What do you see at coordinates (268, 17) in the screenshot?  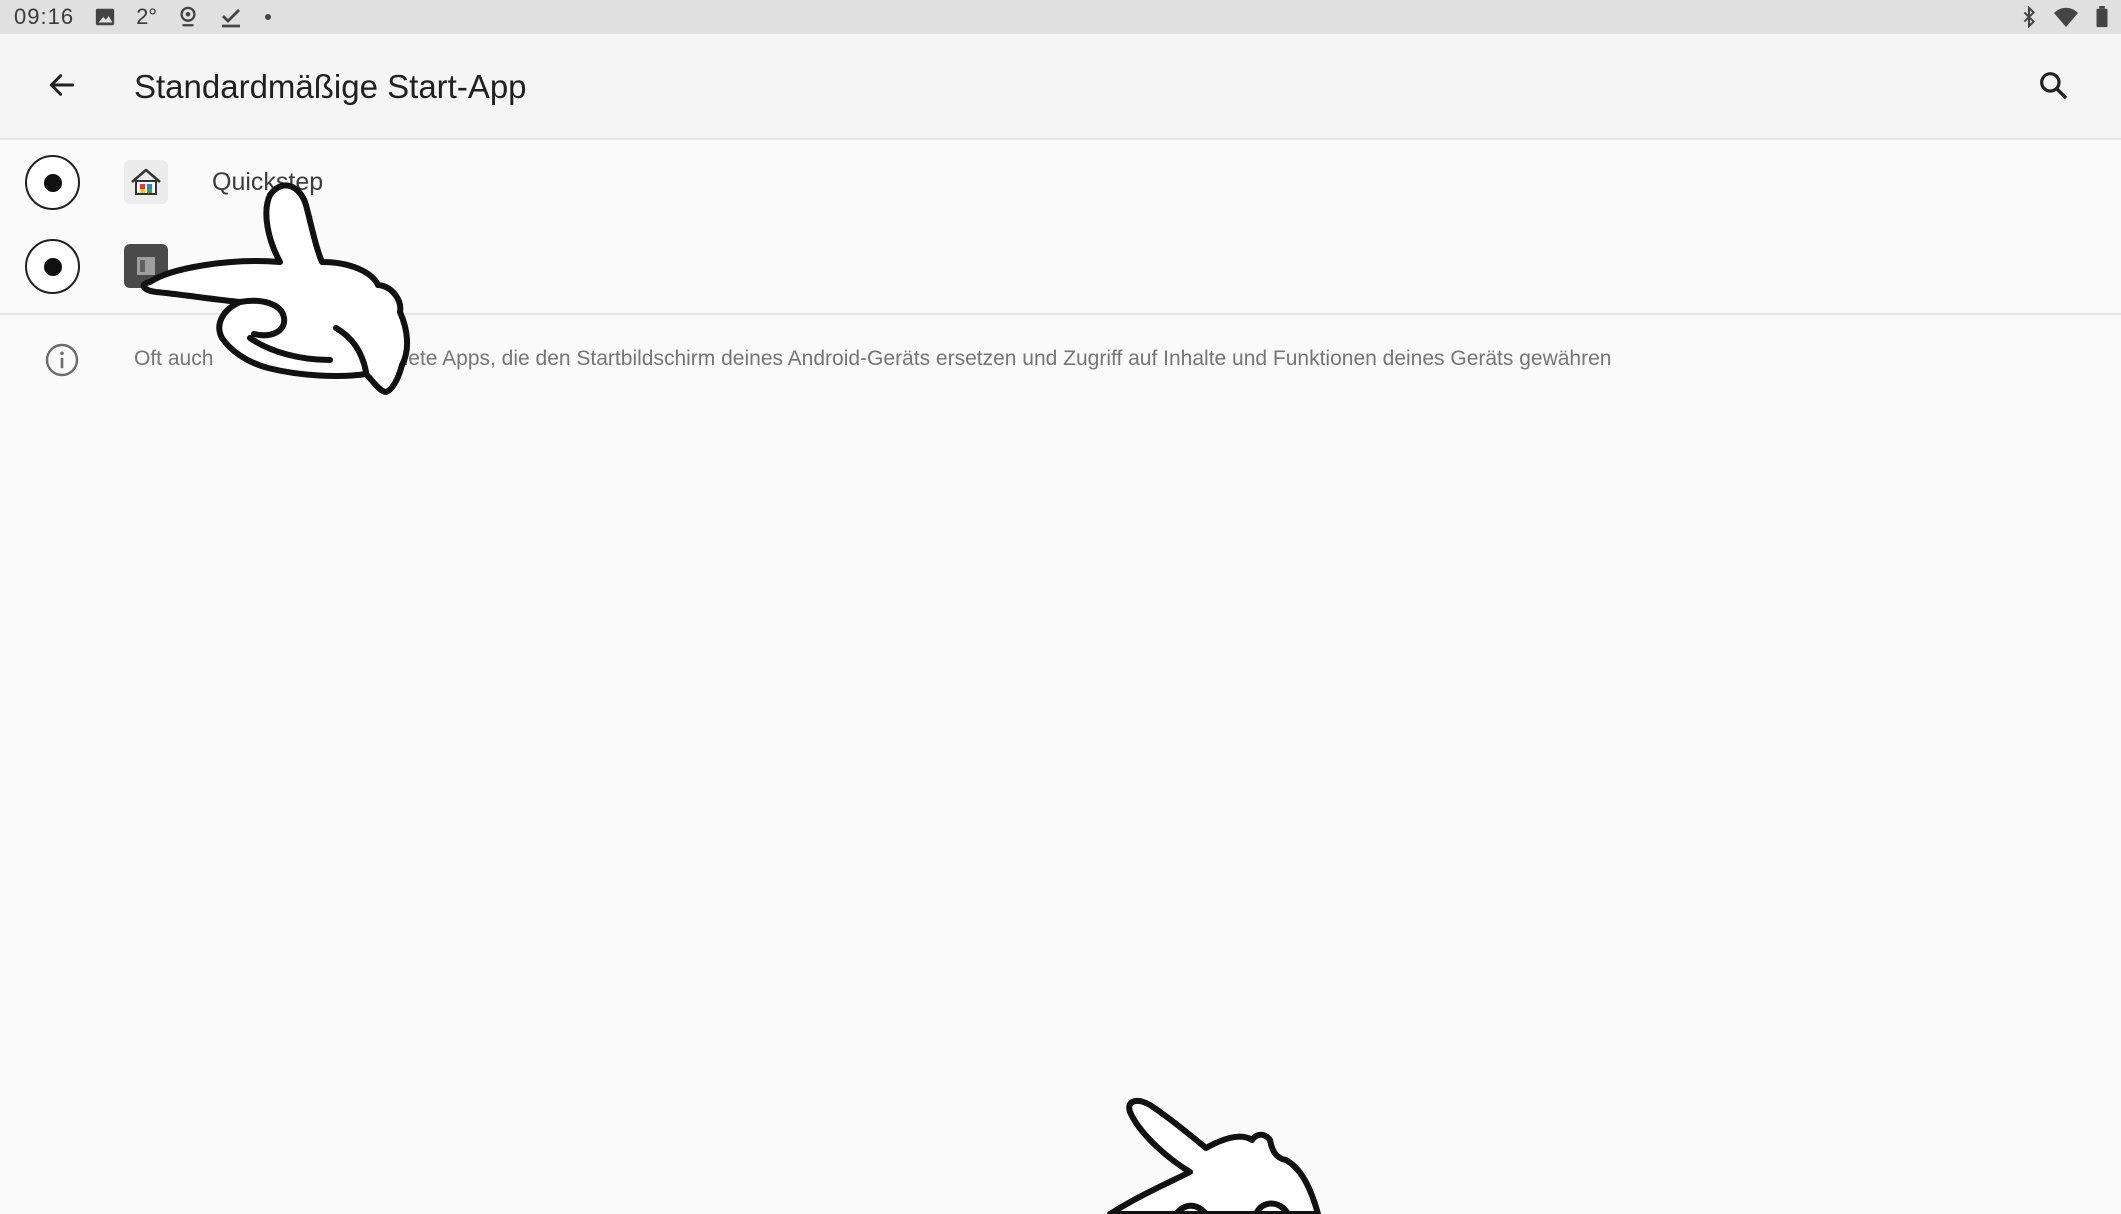 I see `dot-icon` at bounding box center [268, 17].